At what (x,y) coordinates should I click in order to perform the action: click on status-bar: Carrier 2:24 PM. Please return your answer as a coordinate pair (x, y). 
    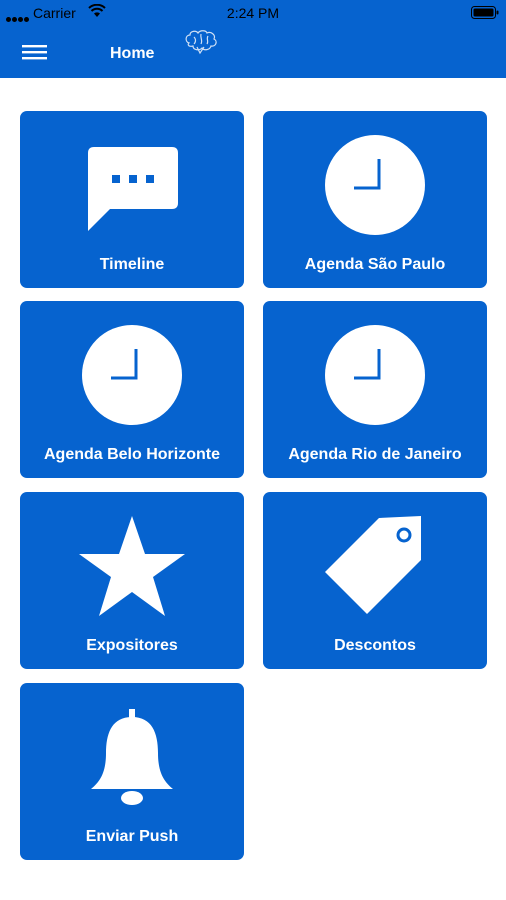
    Looking at the image, I should click on (253, 13).